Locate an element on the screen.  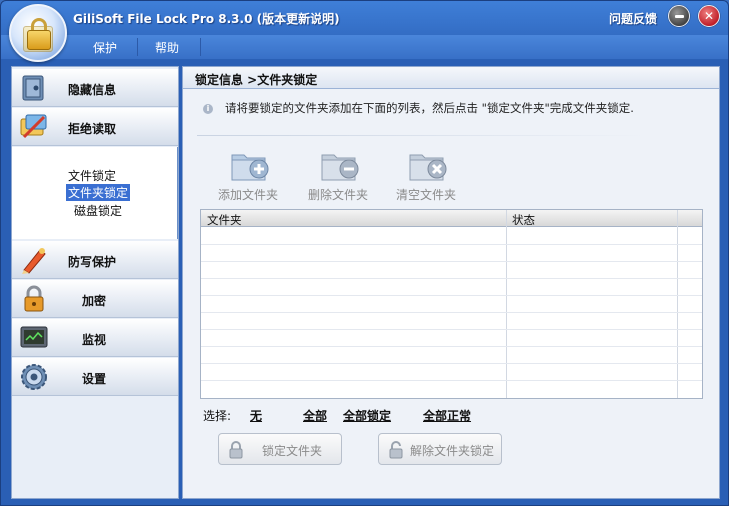
monitor-icon is located at coordinates (34, 337).